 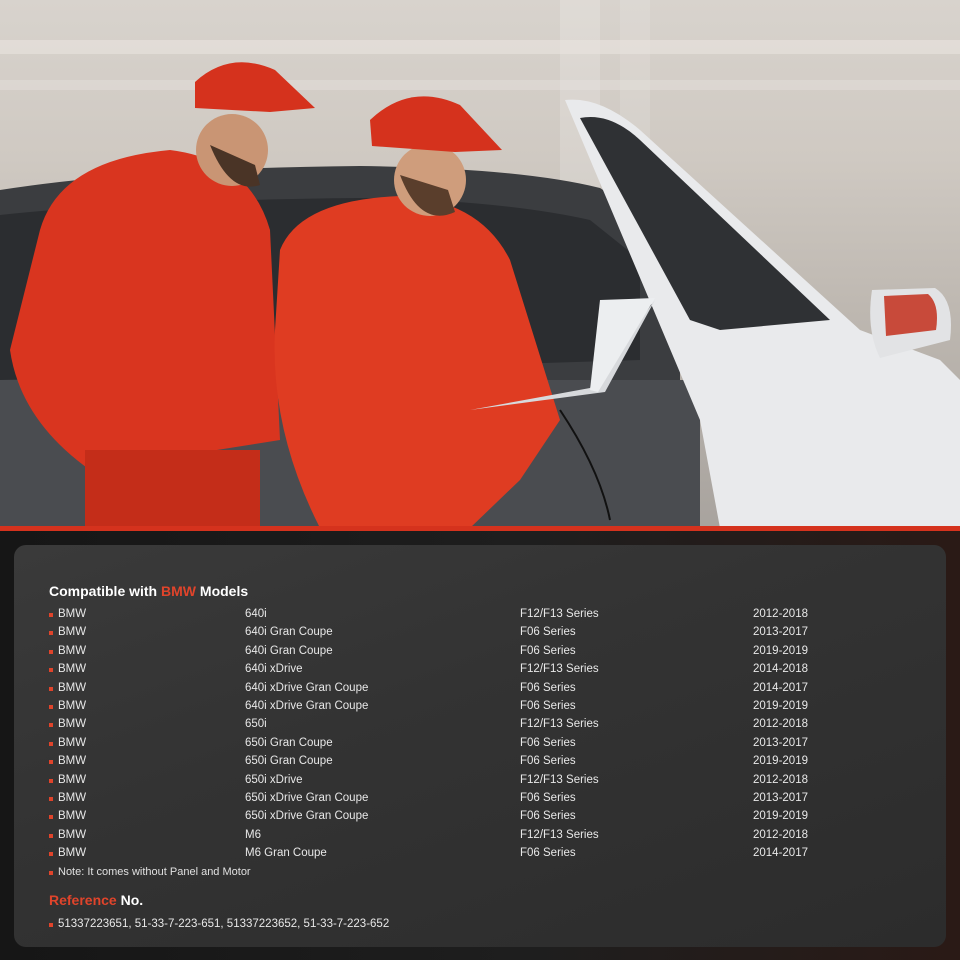 What do you see at coordinates (253, 834) in the screenshot?
I see `model-cell: M6` at bounding box center [253, 834].